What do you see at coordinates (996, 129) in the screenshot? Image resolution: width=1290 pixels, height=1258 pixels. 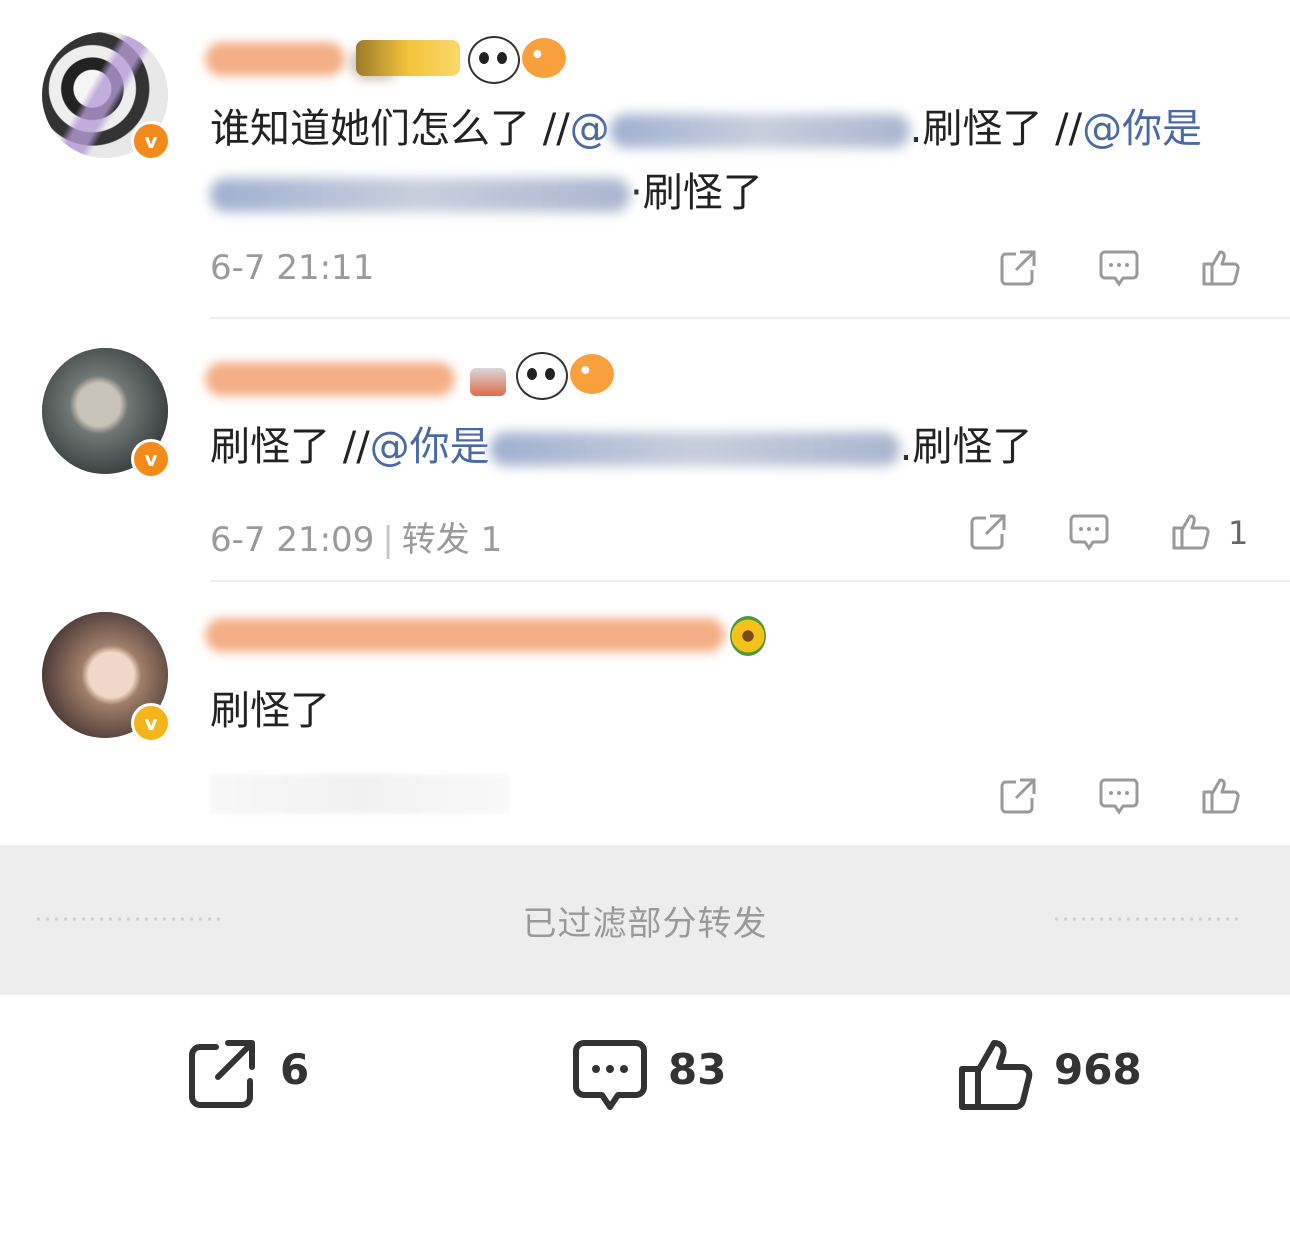 I see `content-text: .刷怪了 //` at bounding box center [996, 129].